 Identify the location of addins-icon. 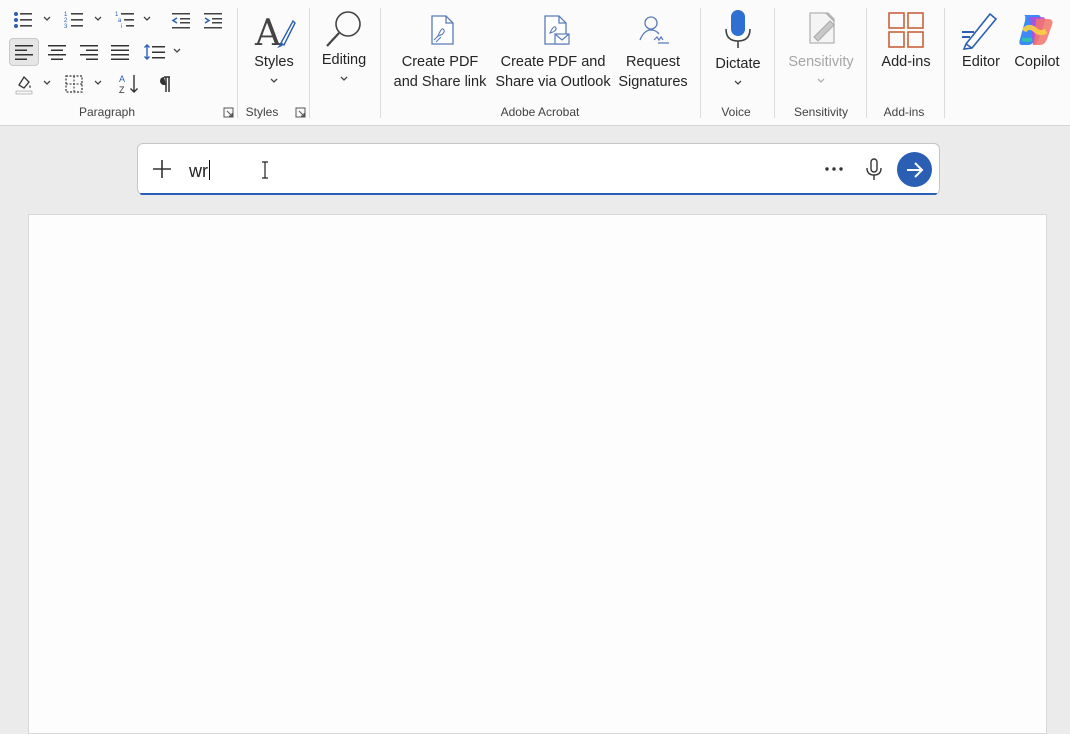
(906, 30).